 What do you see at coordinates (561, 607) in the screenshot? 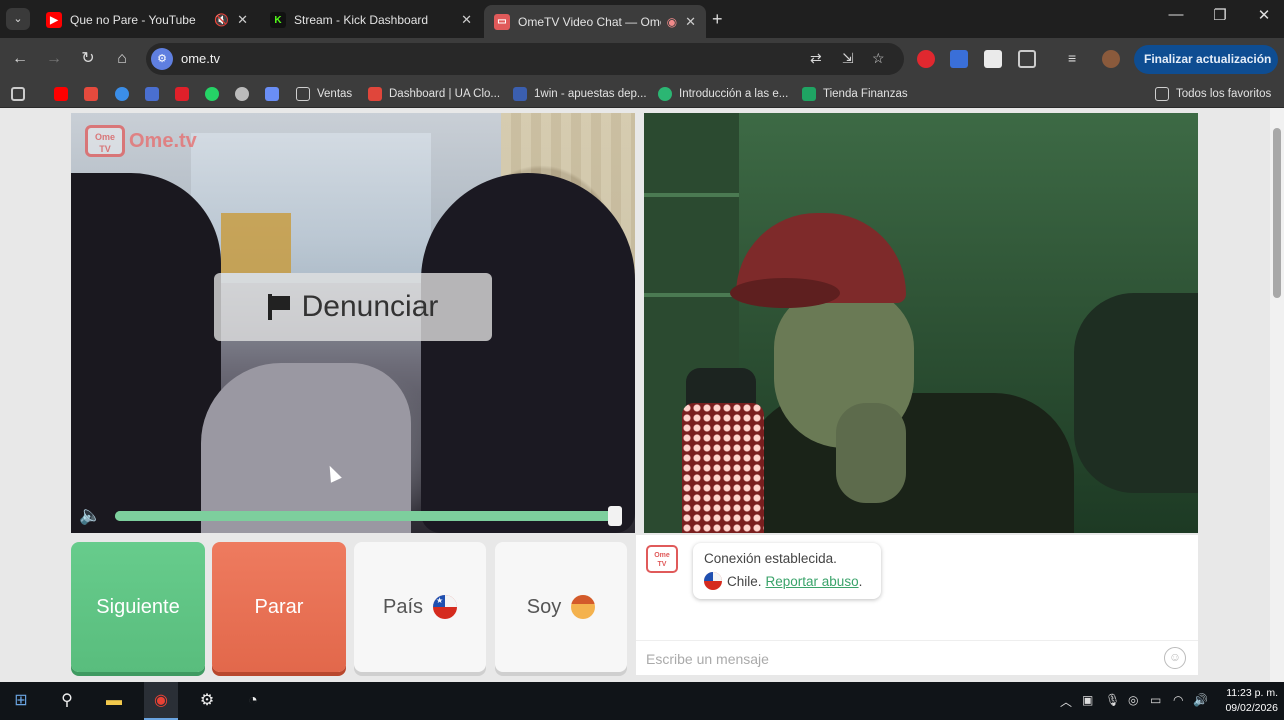
I see `gender-button: Soy` at bounding box center [561, 607].